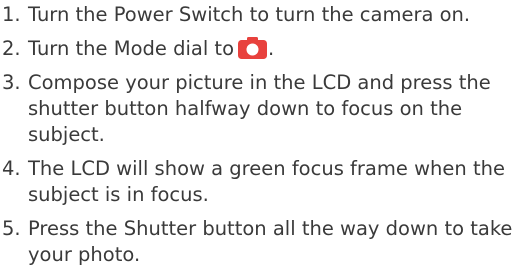 This screenshot has width=529, height=276. I want to click on step-number: 1., so click(11, 14).